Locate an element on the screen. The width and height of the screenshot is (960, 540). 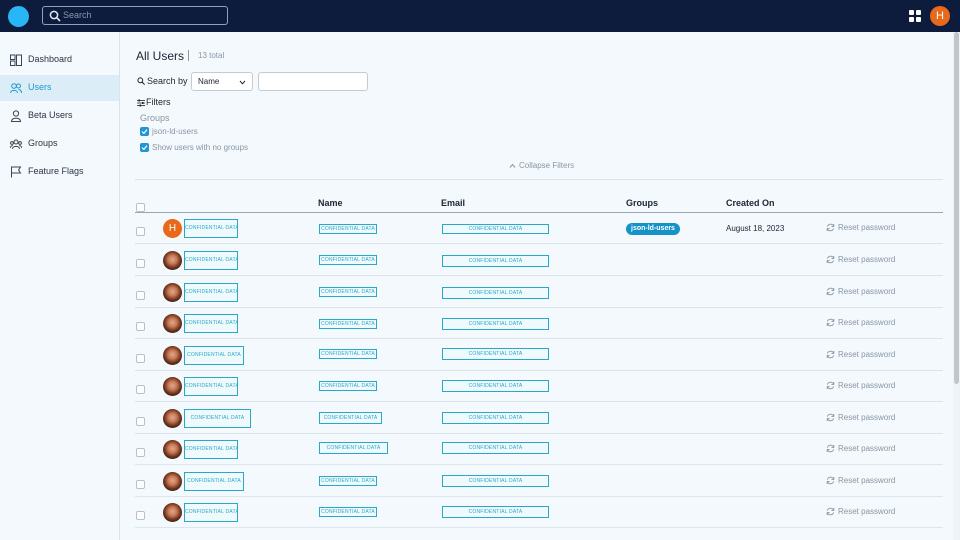
column-header-groups: Groups is located at coordinates (642, 203).